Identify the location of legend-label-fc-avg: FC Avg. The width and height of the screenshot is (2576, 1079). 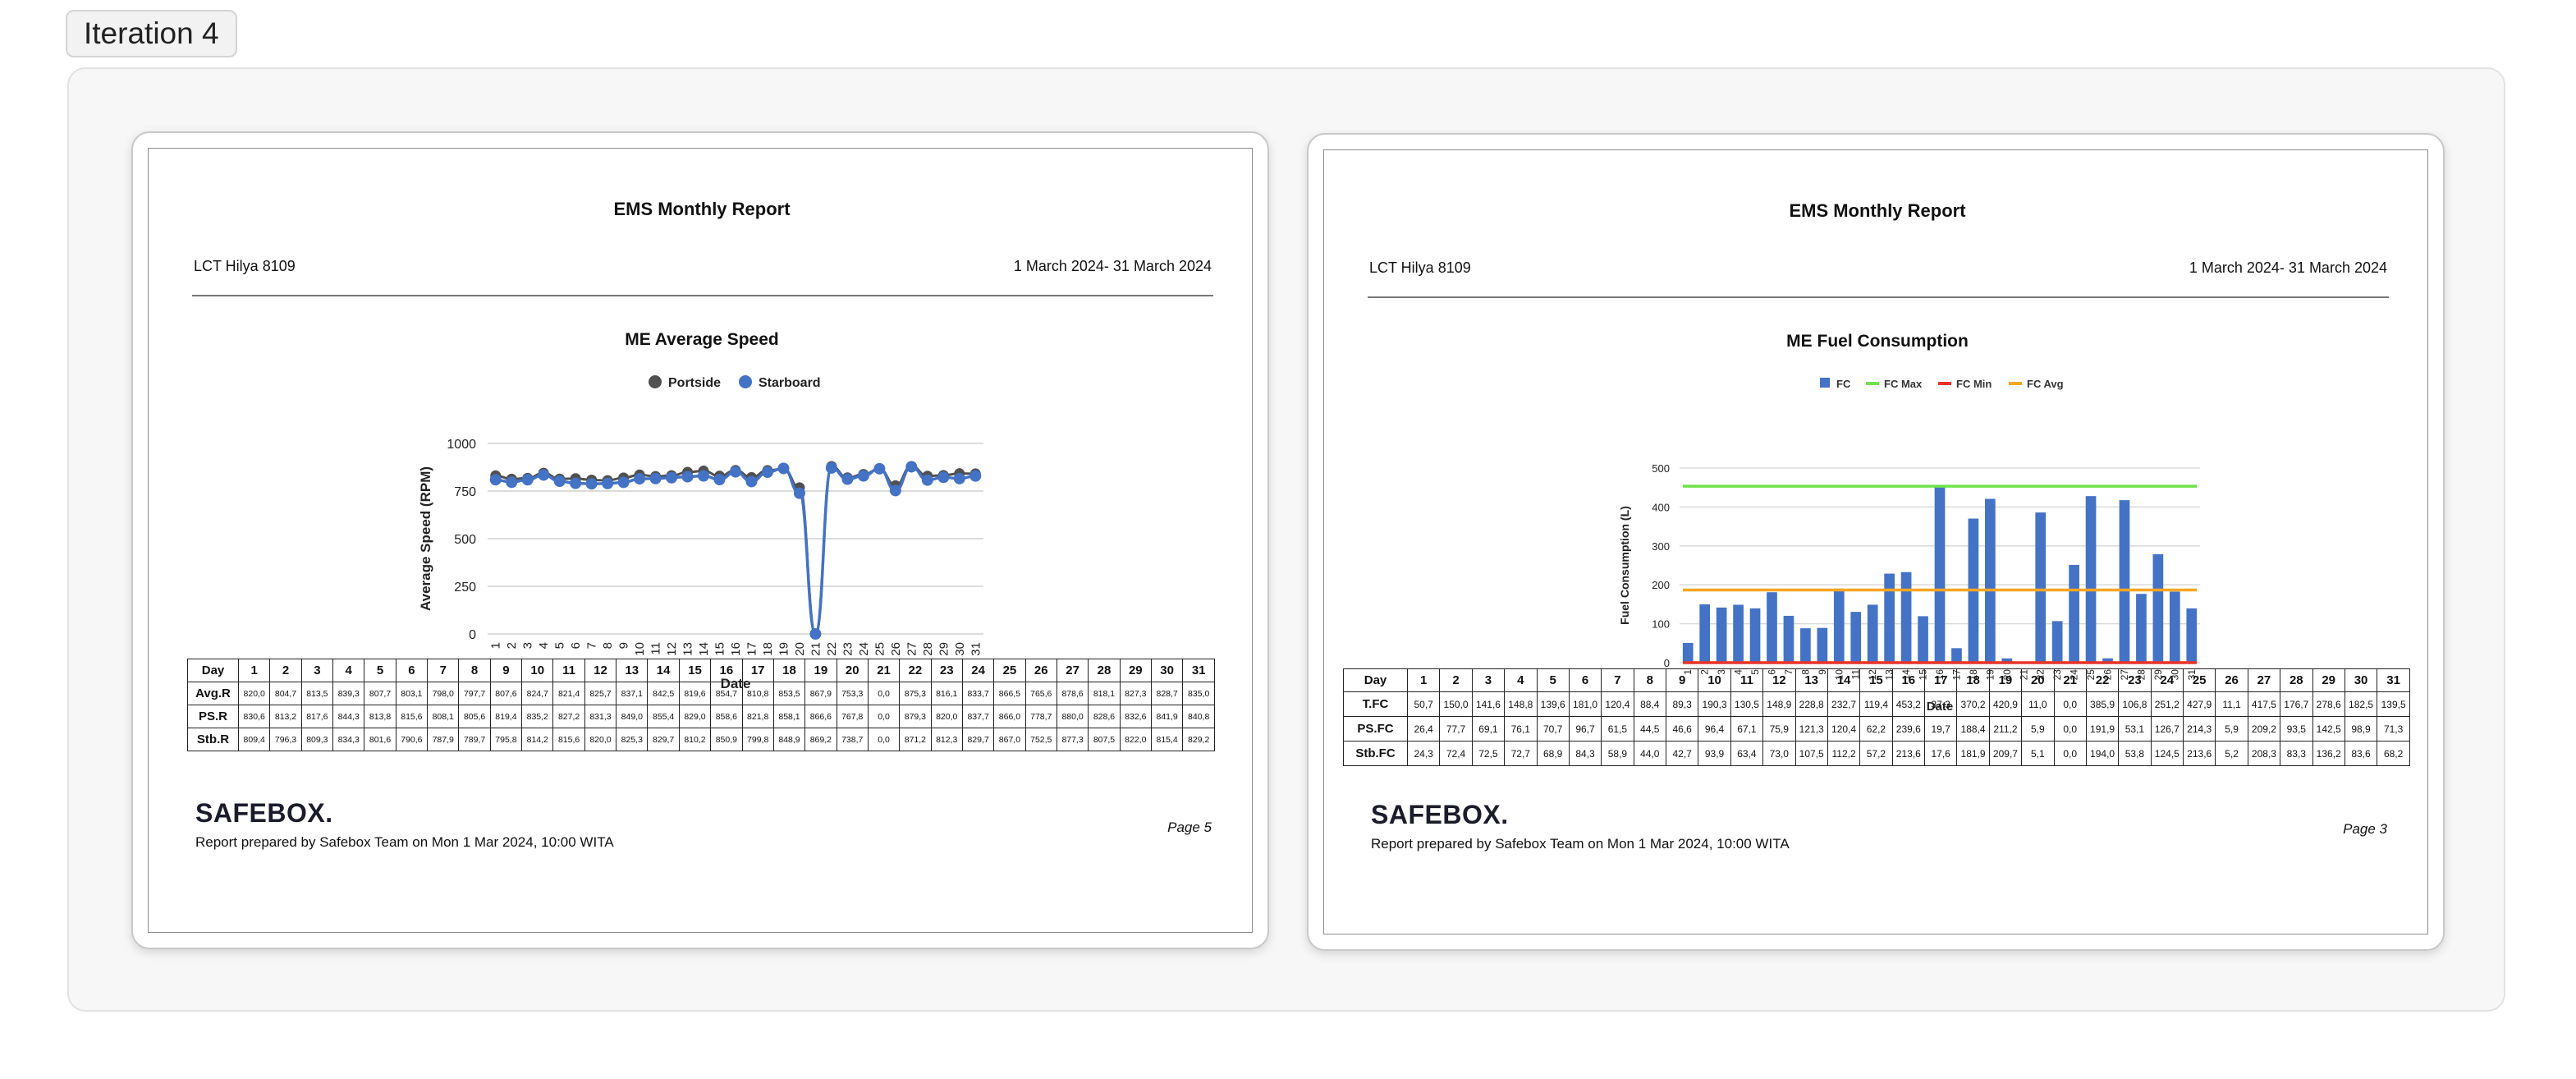
(2045, 384).